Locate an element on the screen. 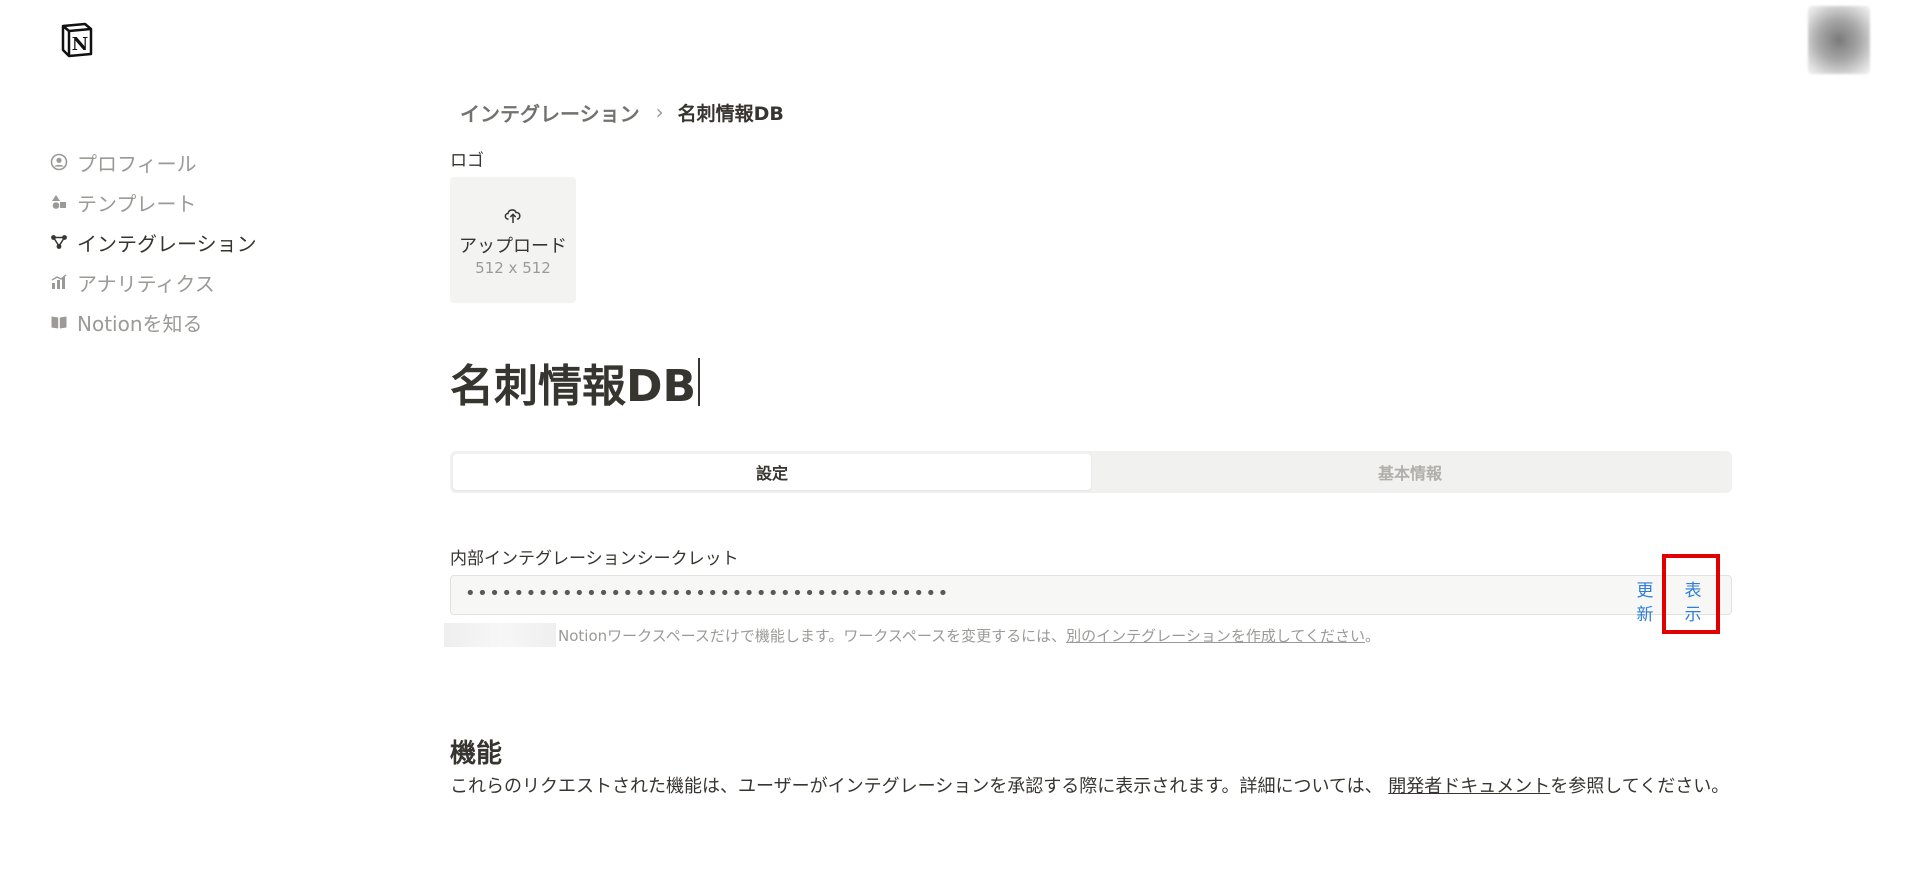 The height and width of the screenshot is (869, 1920). sidebar-item-label: テンプレート is located at coordinates (137, 203).